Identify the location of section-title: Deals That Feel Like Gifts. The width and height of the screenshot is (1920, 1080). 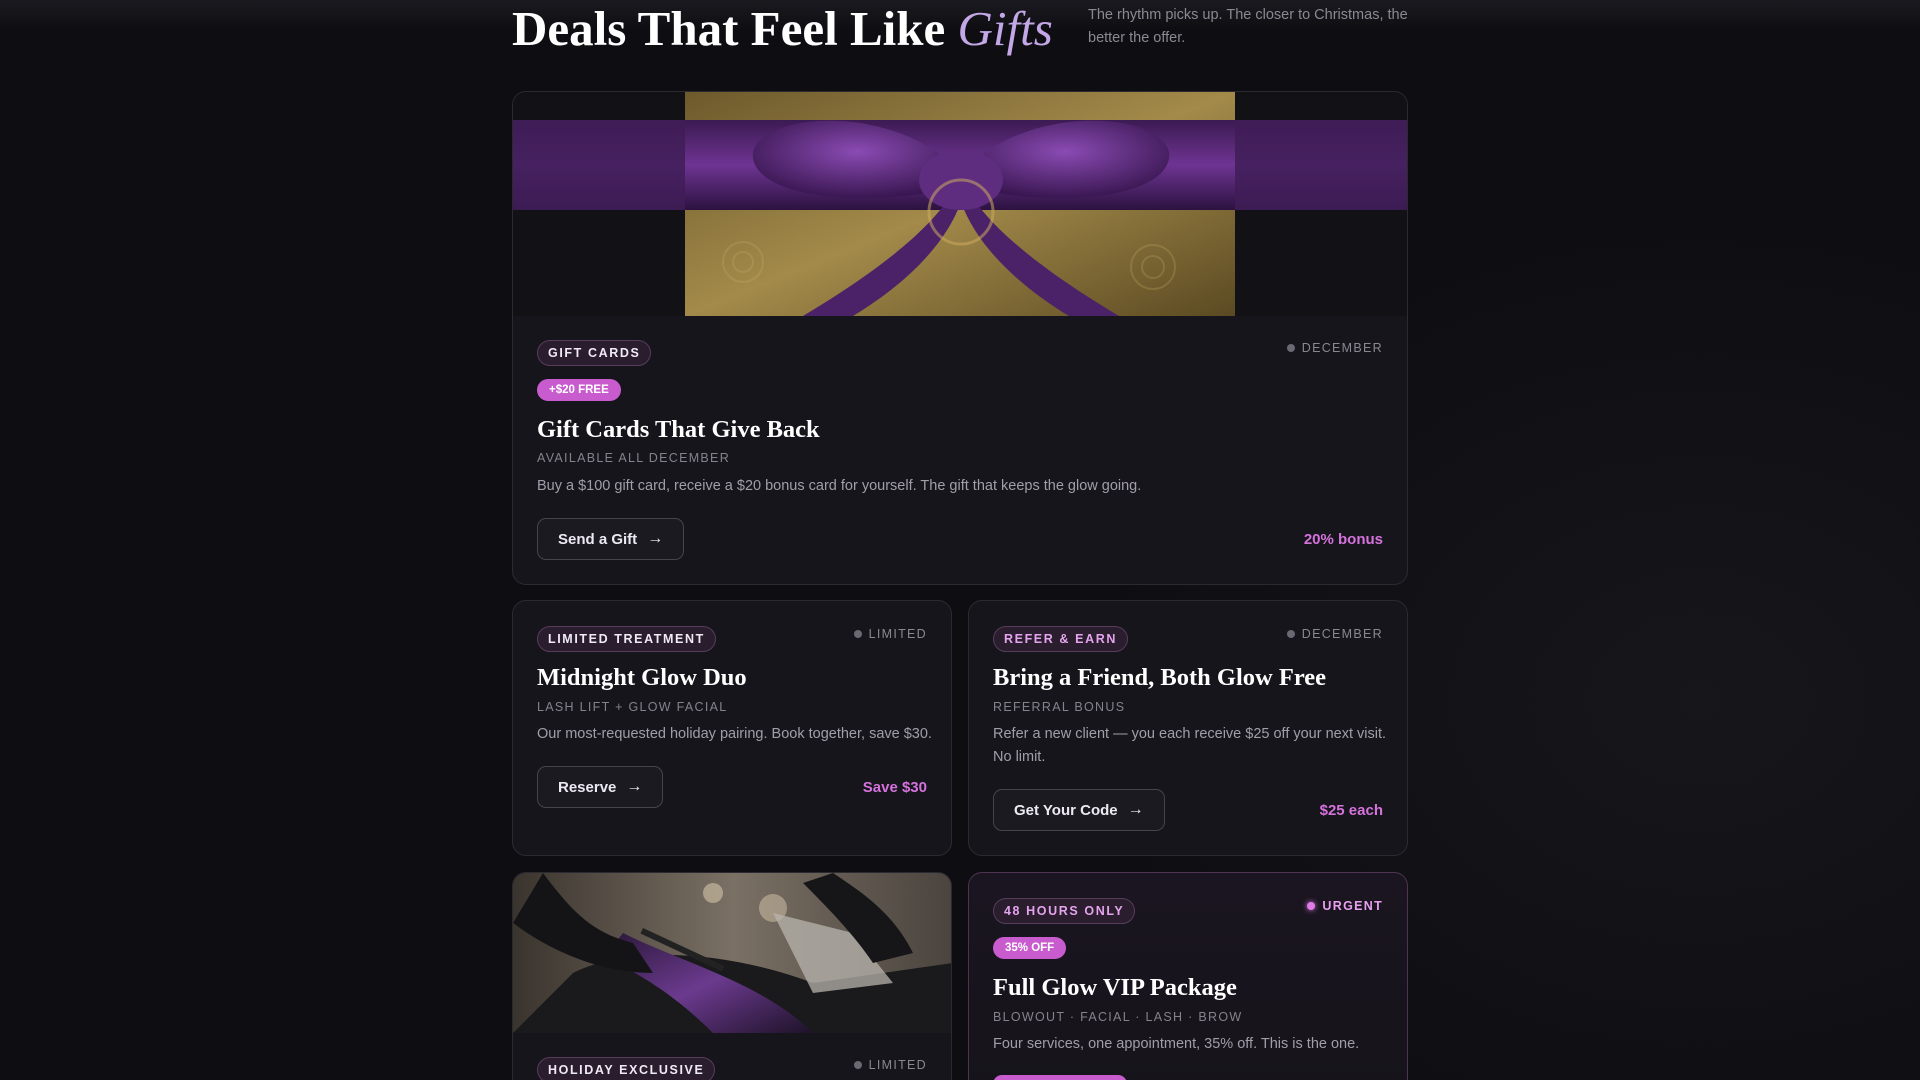
(782, 28).